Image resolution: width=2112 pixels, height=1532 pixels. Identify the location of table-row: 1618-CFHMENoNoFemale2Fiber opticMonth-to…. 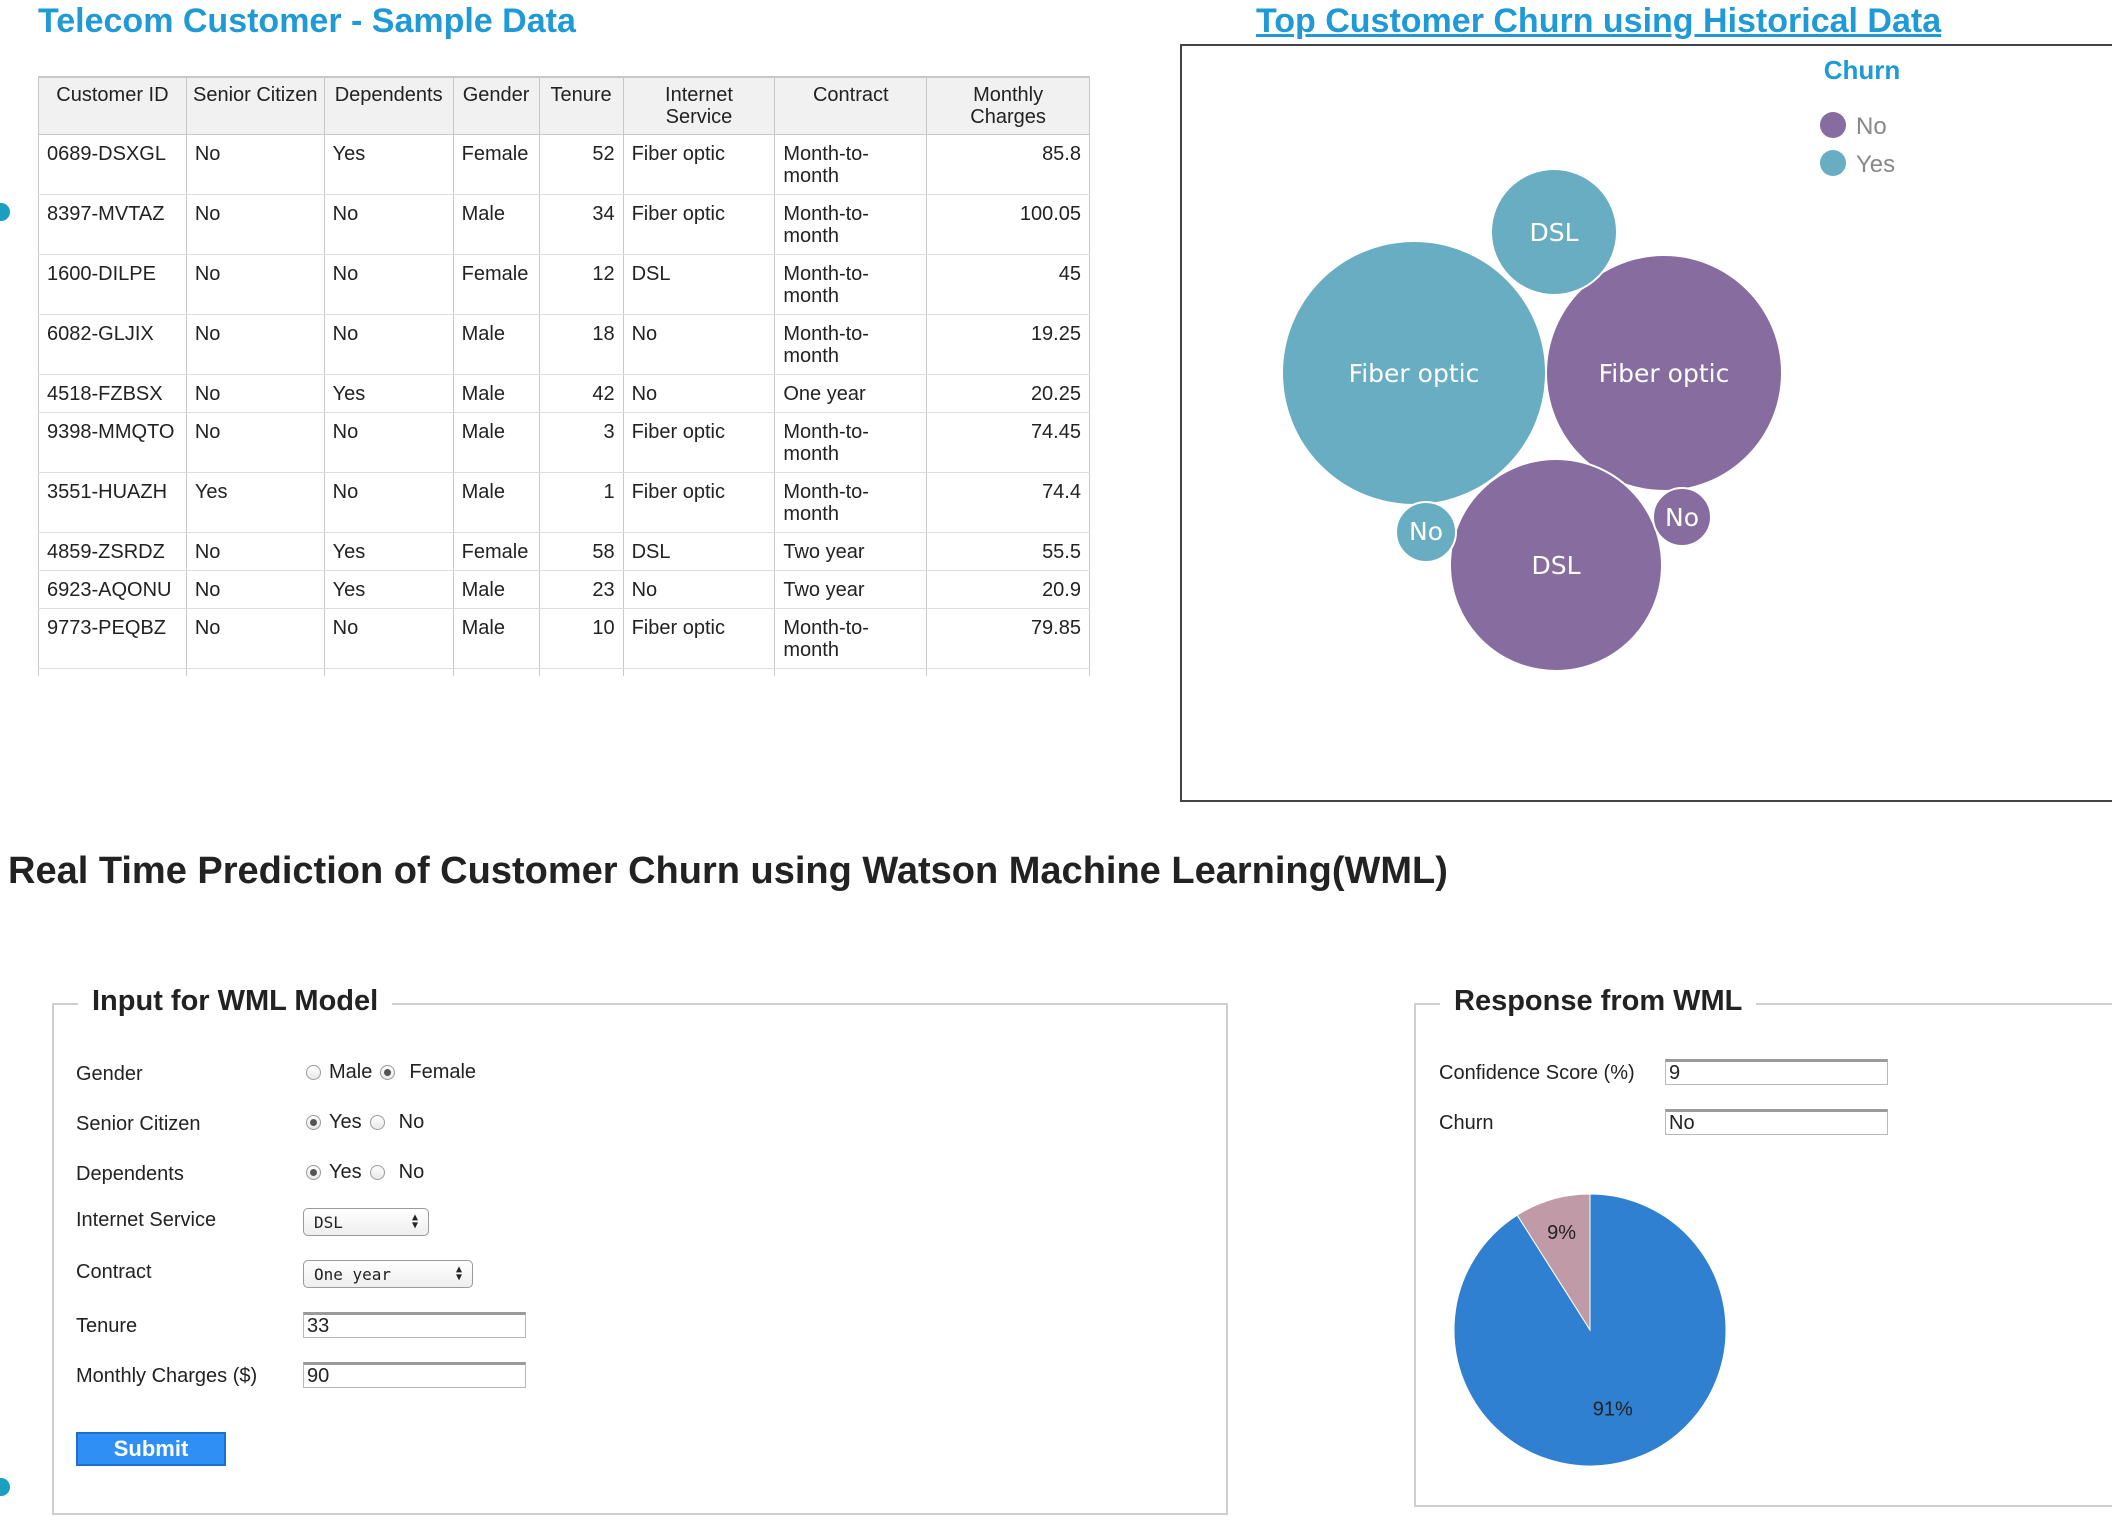
(564, 672).